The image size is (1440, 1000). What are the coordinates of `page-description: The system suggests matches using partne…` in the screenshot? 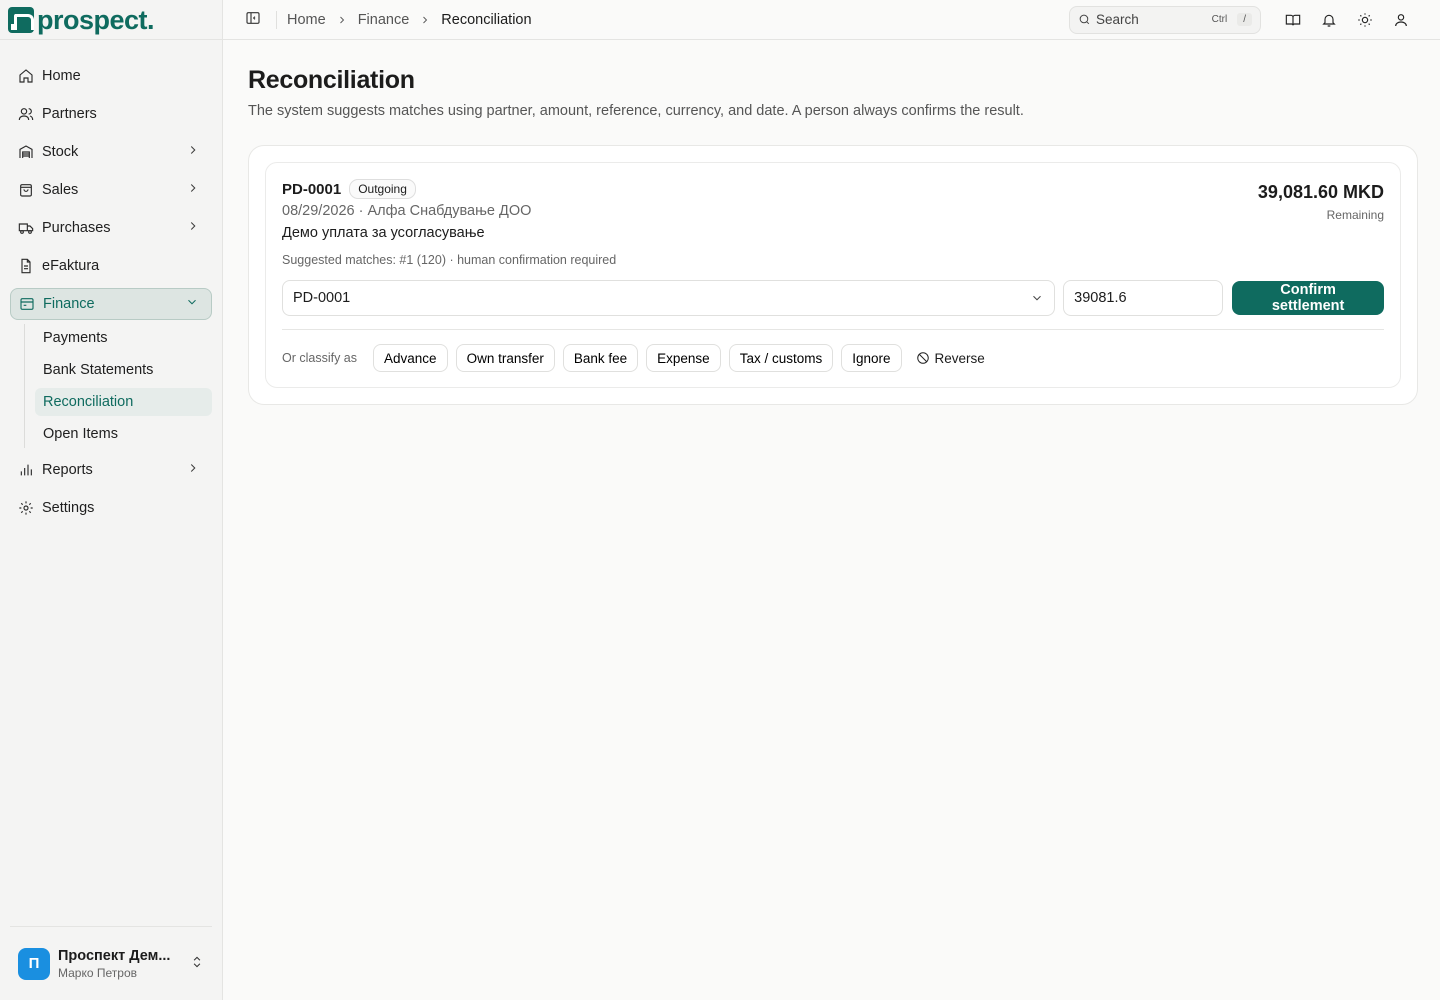 It's located at (636, 111).